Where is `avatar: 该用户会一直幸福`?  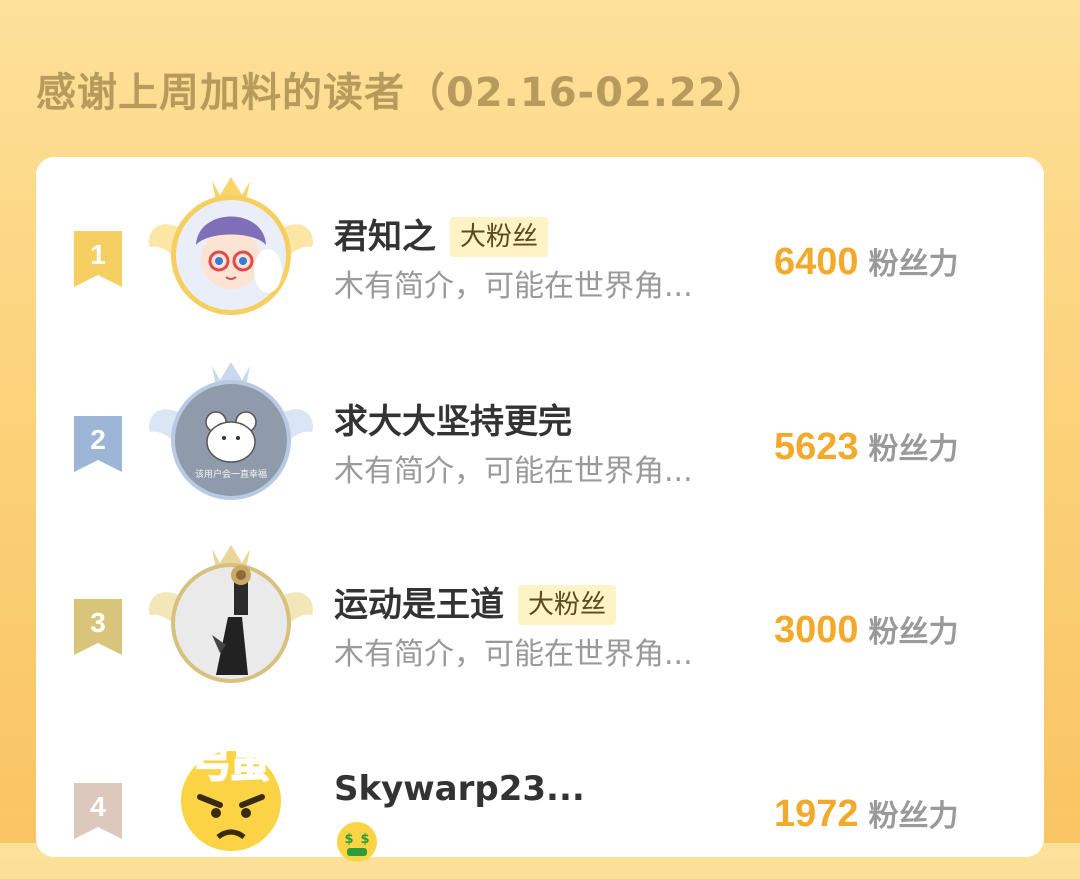
avatar: 该用户会一直幸福 is located at coordinates (231, 432).